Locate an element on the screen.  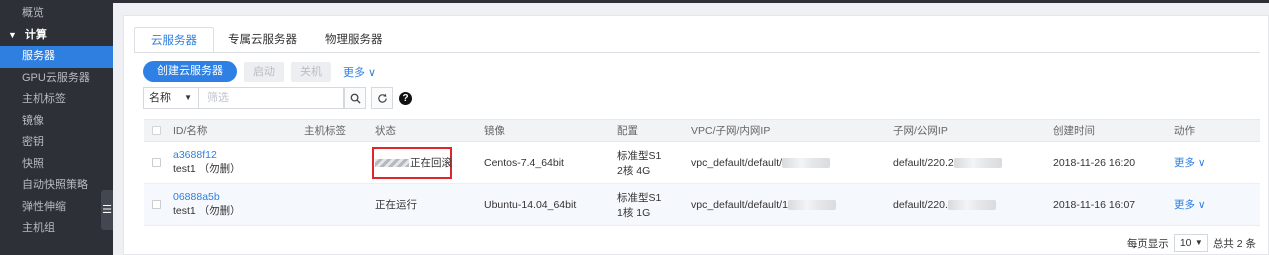
config-cell: 标准型S1 2核 4G is located at coordinates (639, 162).